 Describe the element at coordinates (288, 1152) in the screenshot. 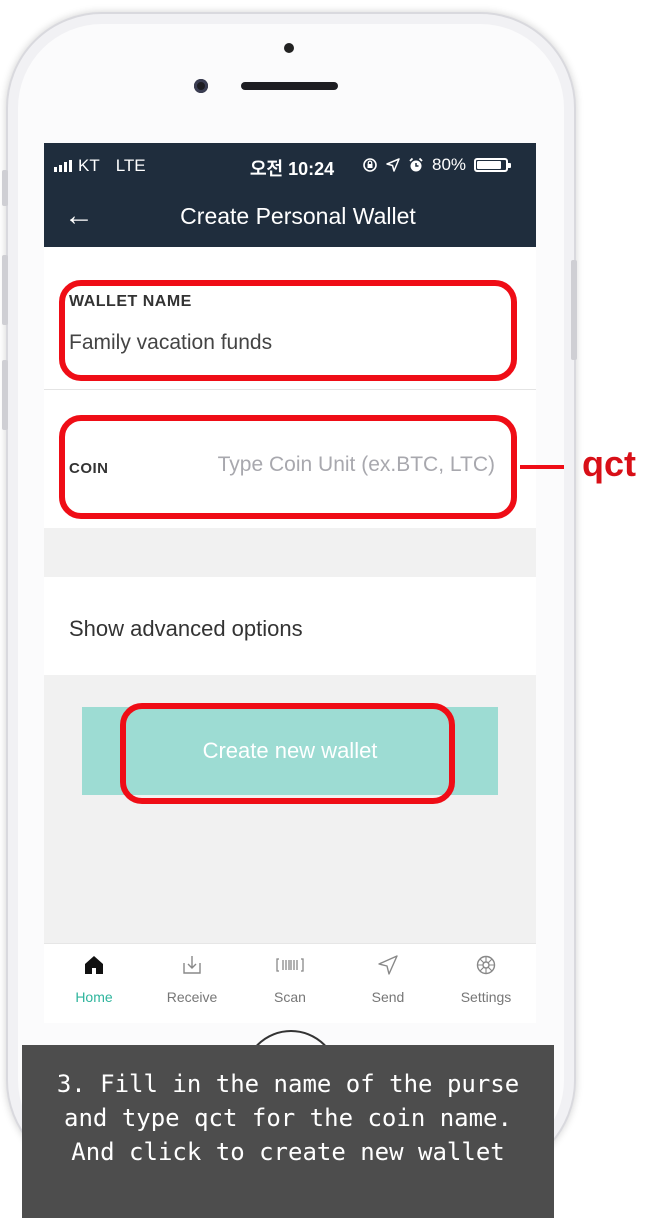

I see `caption-line: And click to create new wallet` at that location.